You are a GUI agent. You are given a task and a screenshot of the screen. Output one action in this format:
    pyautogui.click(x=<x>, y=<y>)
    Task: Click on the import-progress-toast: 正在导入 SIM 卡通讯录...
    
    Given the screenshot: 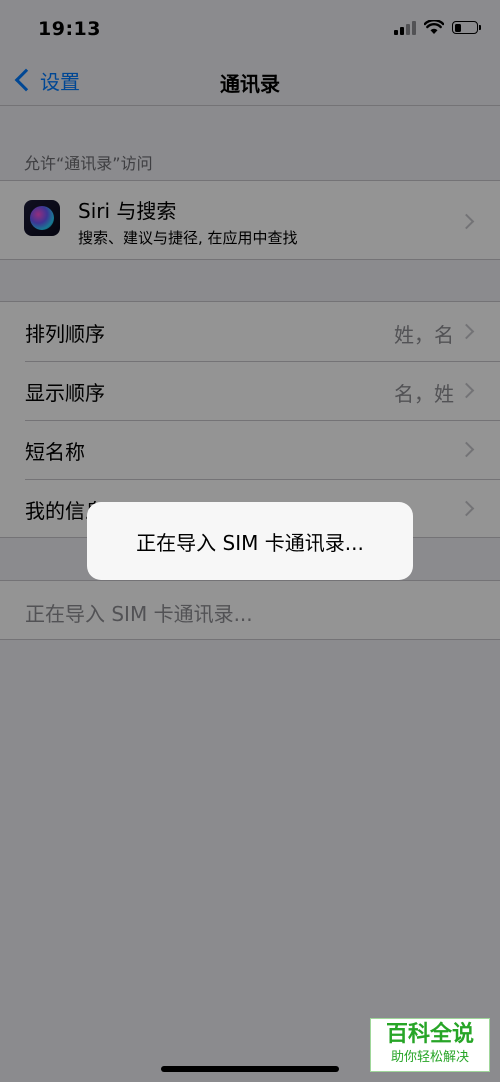 What is the action you would take?
    pyautogui.click(x=250, y=541)
    